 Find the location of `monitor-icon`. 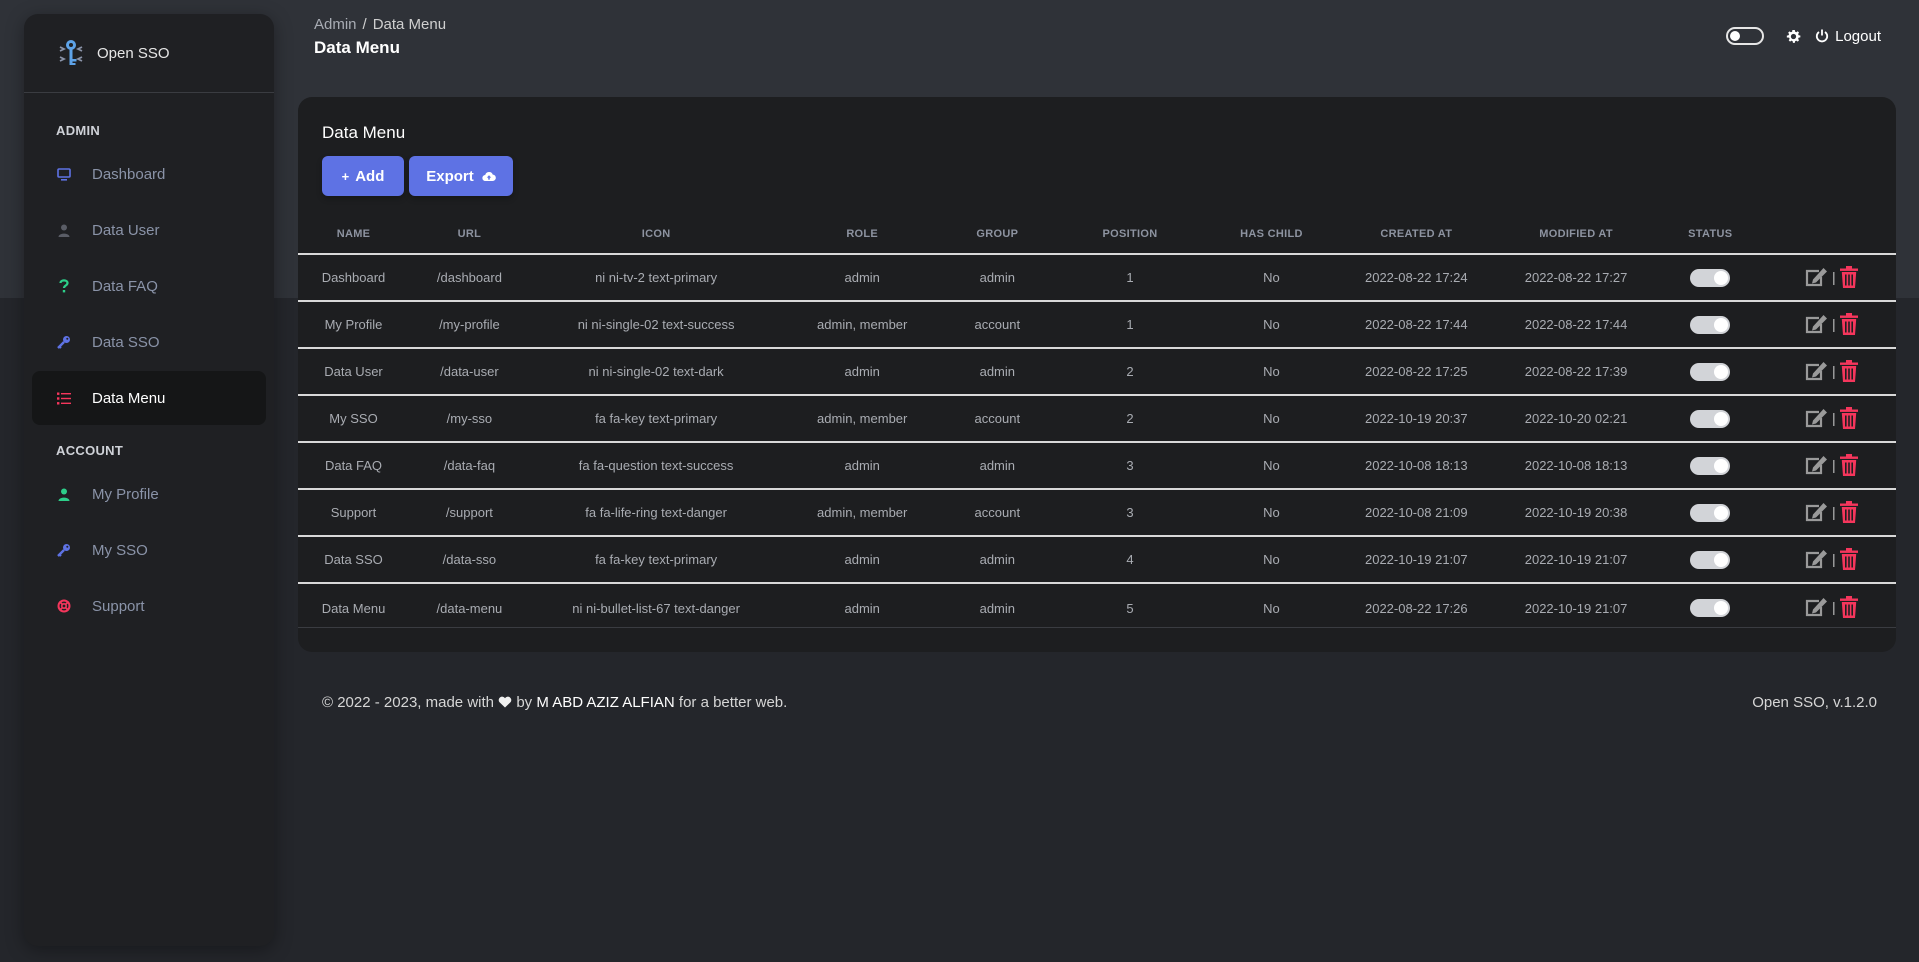

monitor-icon is located at coordinates (64, 174).